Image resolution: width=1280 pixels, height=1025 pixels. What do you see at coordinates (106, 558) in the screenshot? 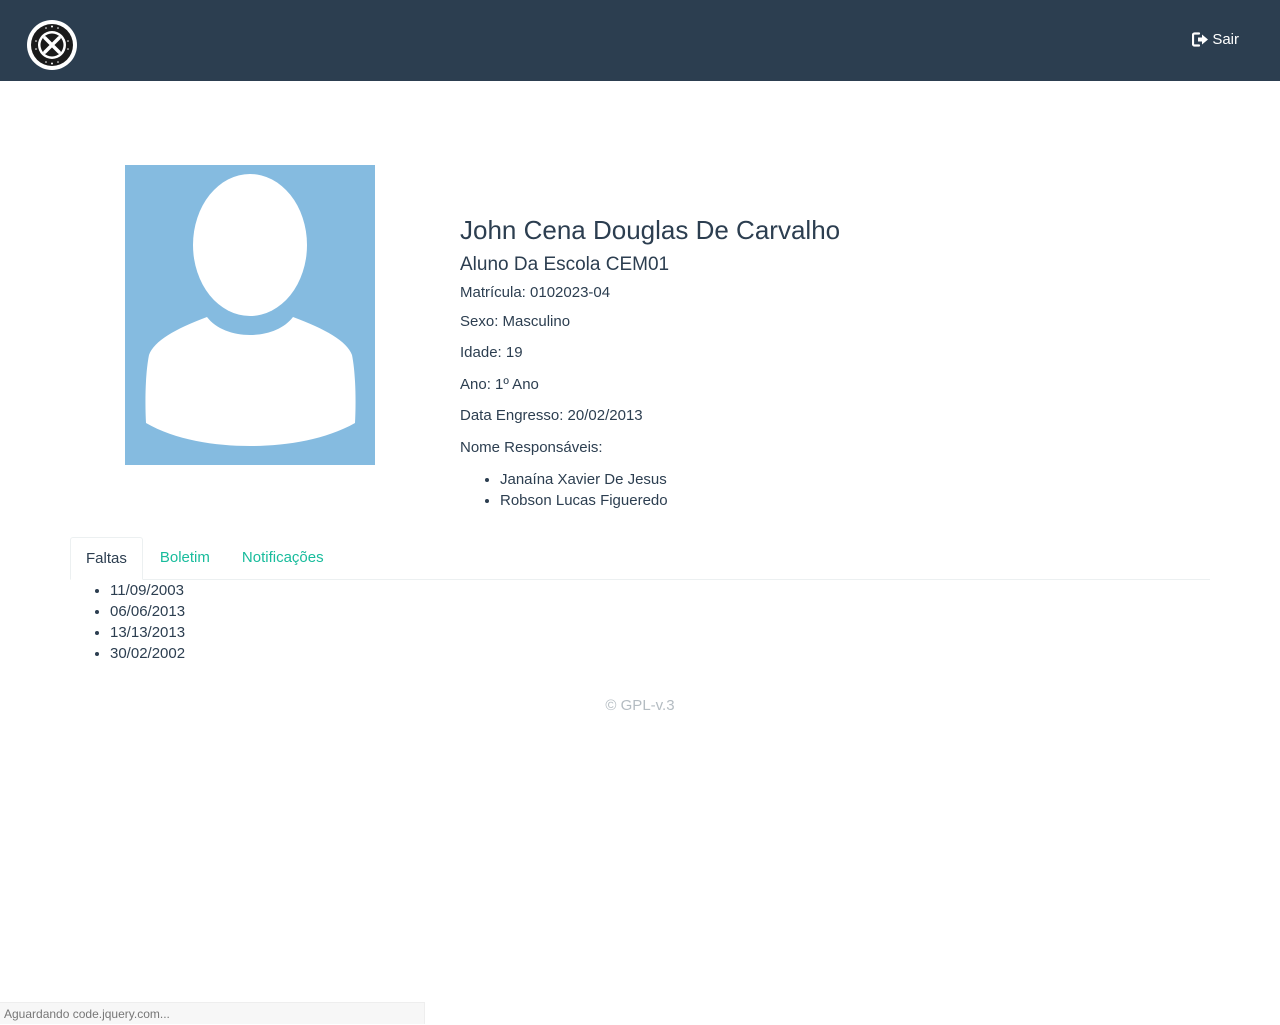
I see `tab-faltas: Faltas` at bounding box center [106, 558].